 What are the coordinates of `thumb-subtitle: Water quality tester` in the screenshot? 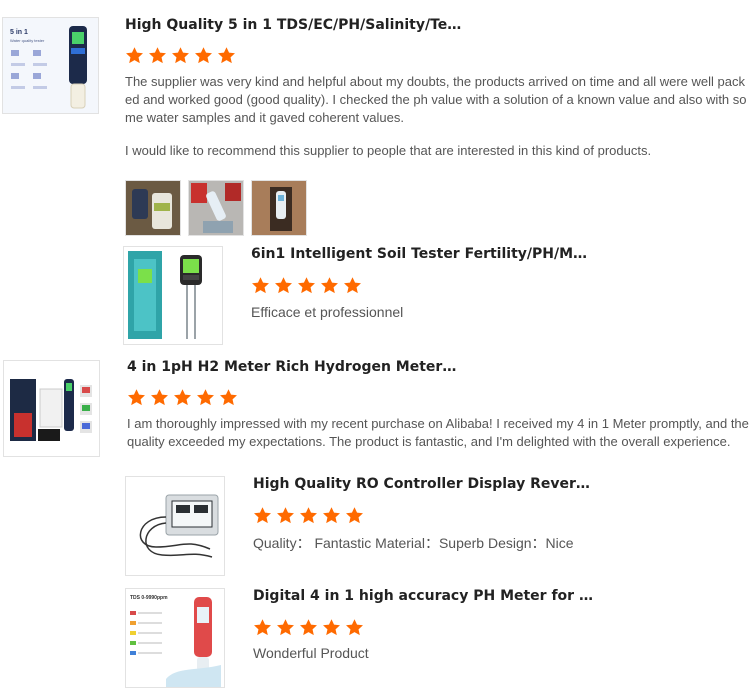 It's located at (27, 40).